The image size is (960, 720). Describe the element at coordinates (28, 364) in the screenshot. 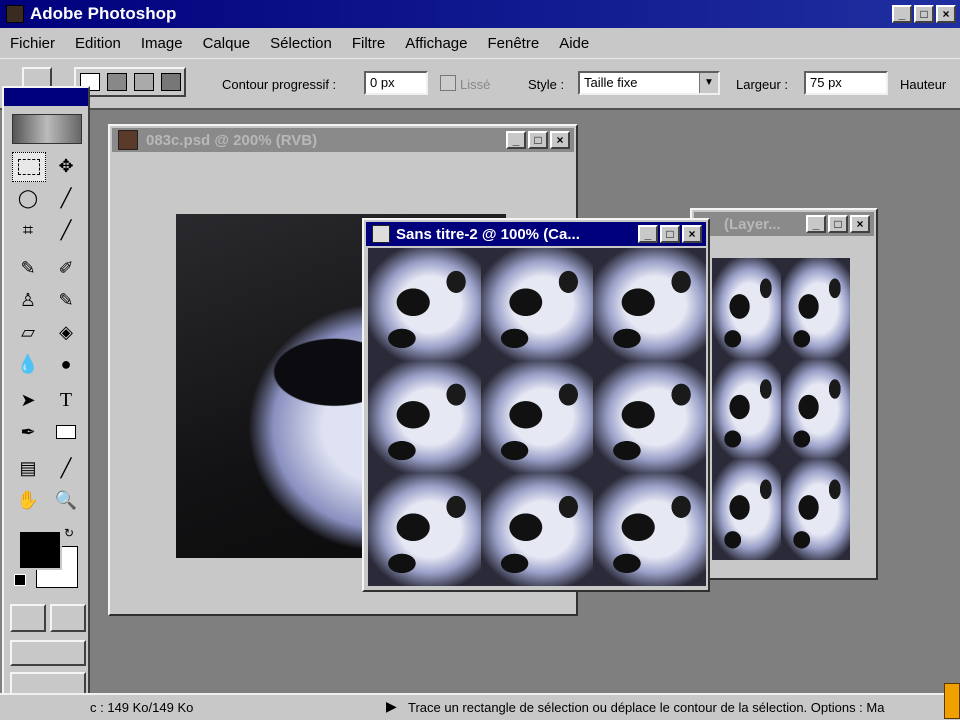

I see `blur-icon: 💧` at that location.